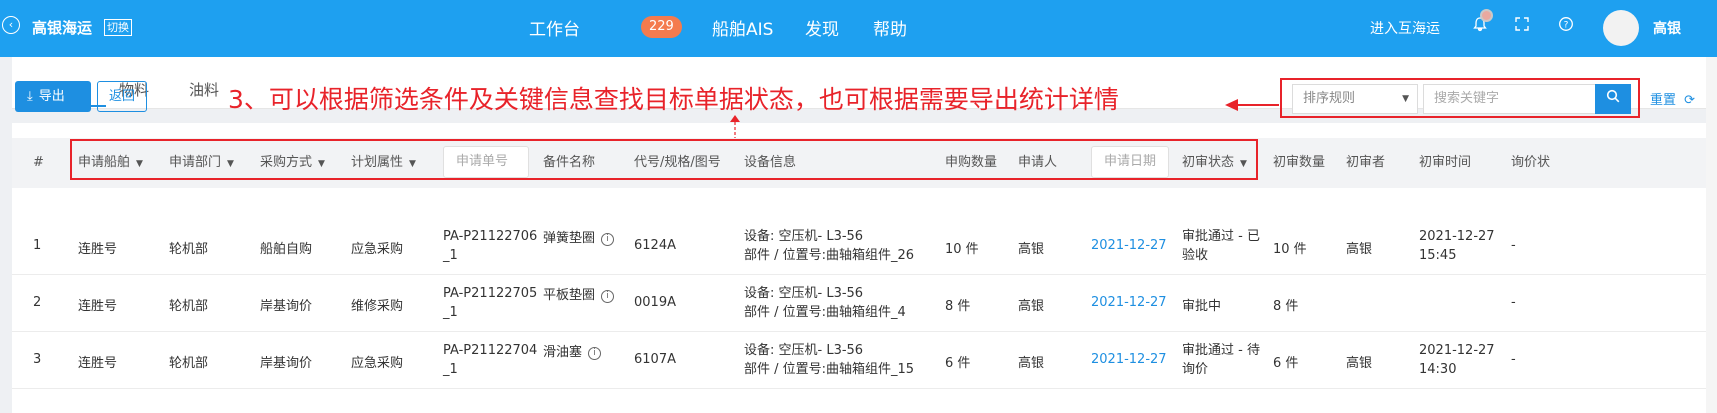 The image size is (1717, 413). What do you see at coordinates (122, 96) in the screenshot?
I see `back-button: 返回` at bounding box center [122, 96].